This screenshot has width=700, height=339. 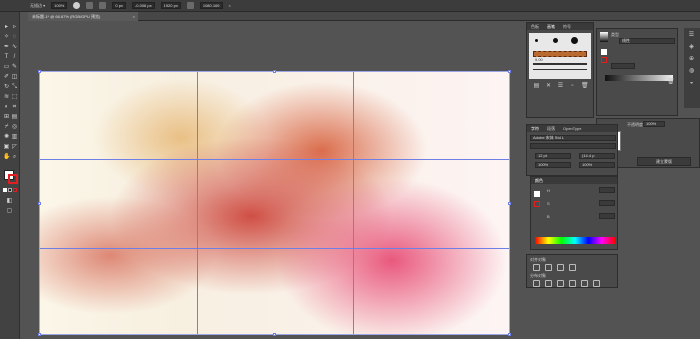 I want to click on style-icon, so click(x=90, y=5).